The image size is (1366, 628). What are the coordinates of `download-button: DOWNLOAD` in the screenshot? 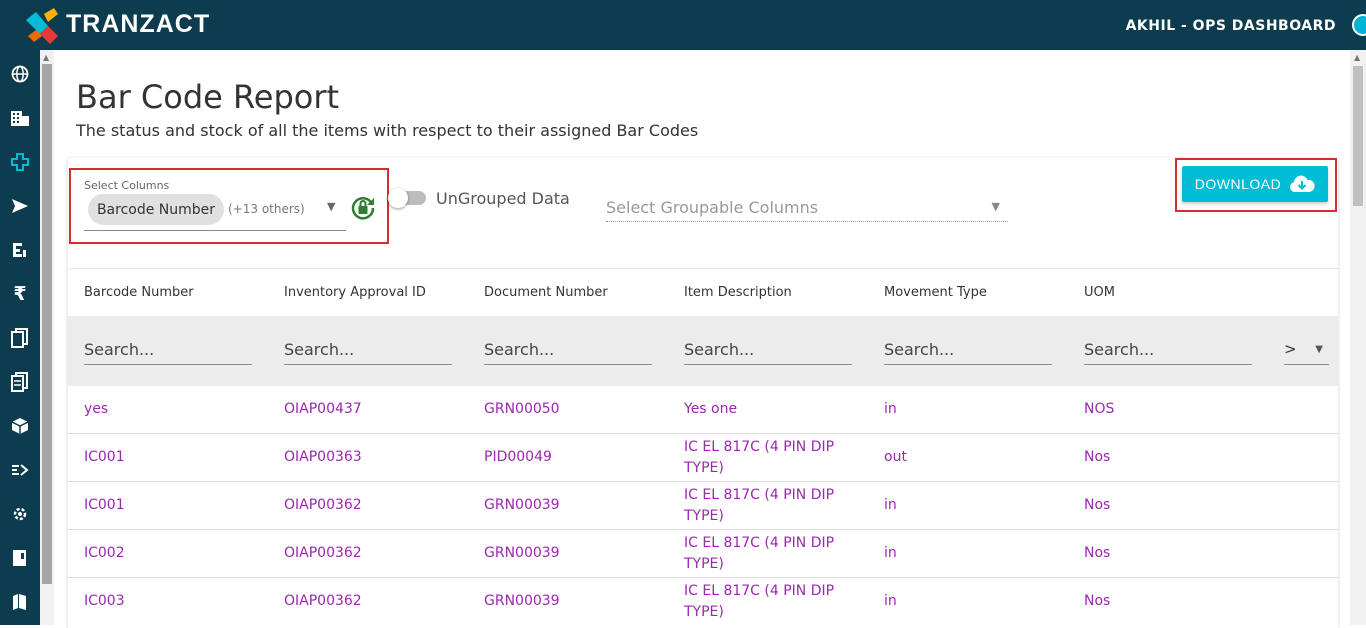 It's located at (1255, 184).